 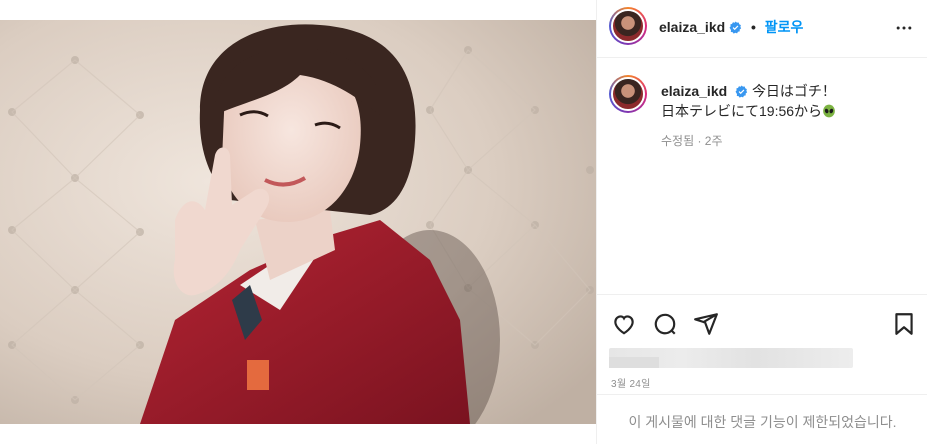 I want to click on send-icon, so click(x=706, y=324).